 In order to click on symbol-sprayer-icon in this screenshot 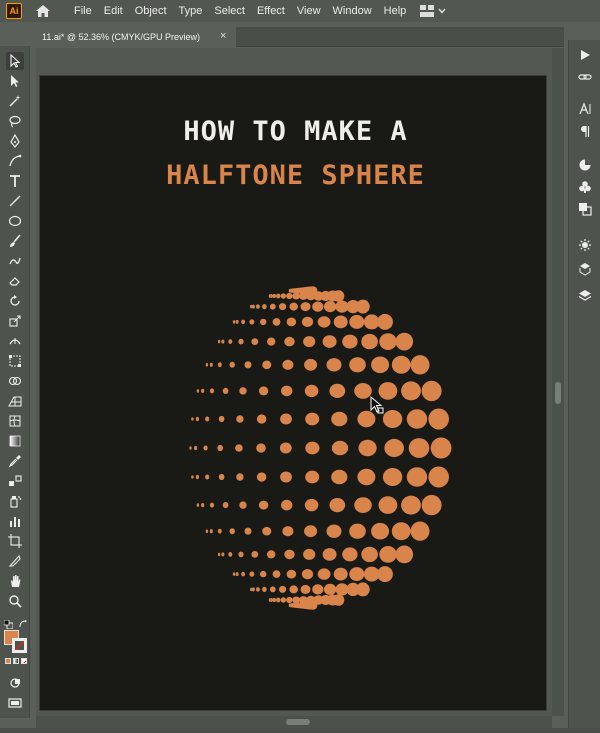, I will do `click(15, 501)`.